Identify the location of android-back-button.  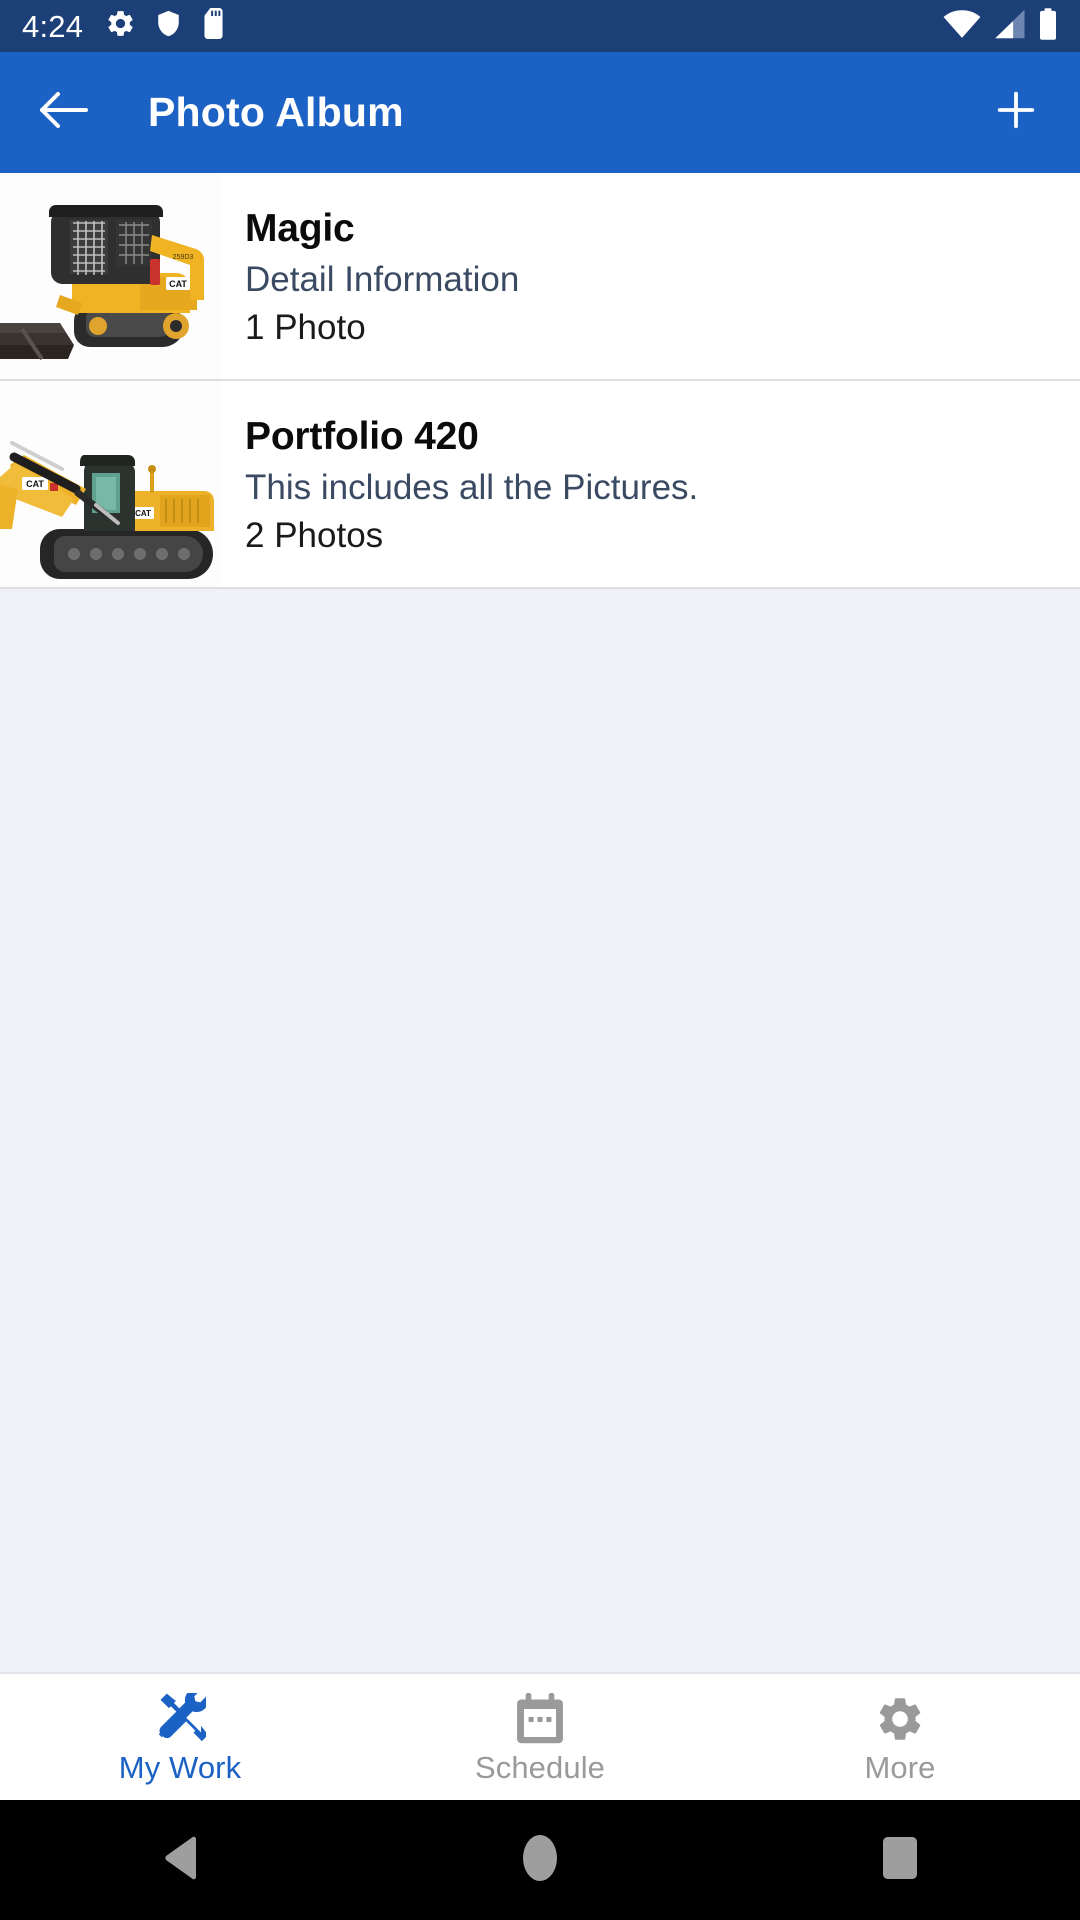
(180, 1860).